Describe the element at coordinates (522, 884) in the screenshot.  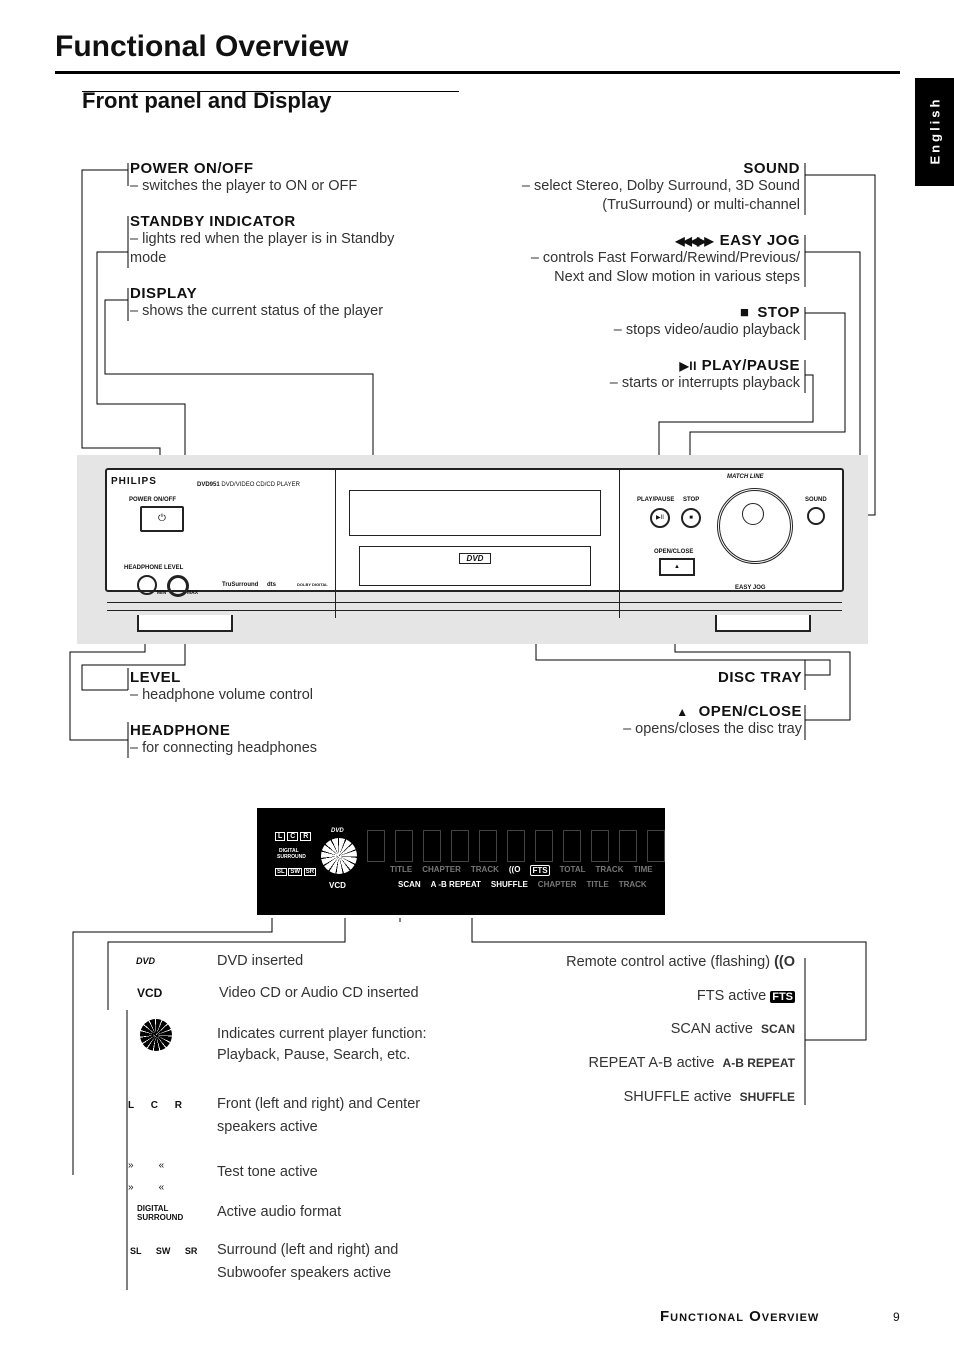
I see `display-row2: SCAN A -B REPEAT SHUFFLE CHAPTER TITLE TRACK` at that location.